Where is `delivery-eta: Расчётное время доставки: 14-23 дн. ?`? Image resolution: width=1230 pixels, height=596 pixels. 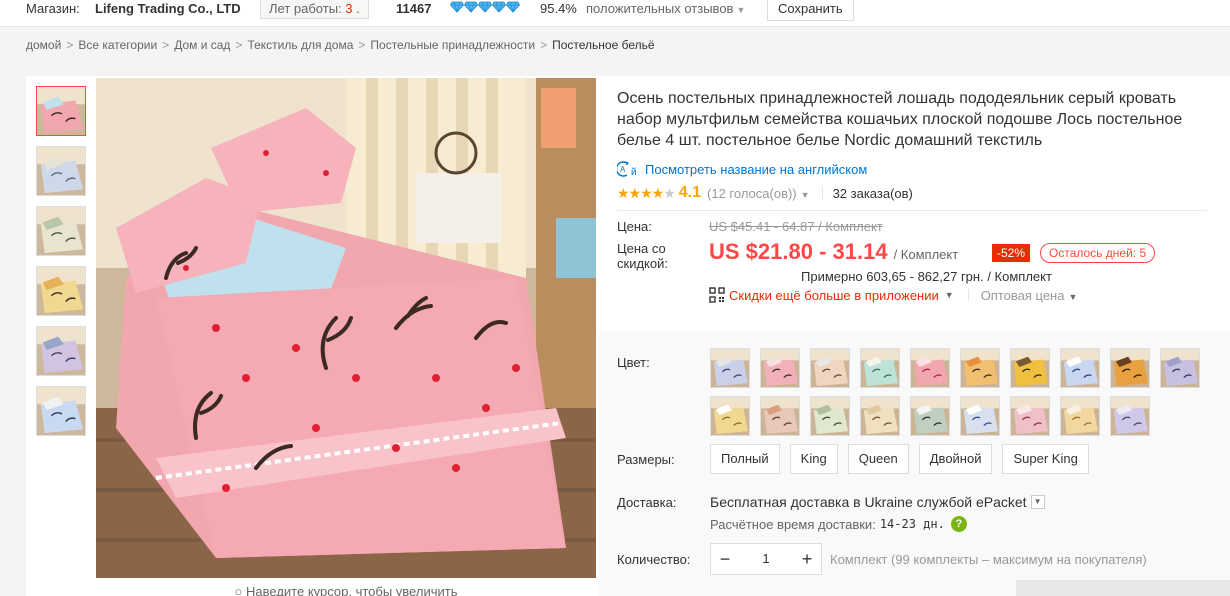
delivery-eta: Расчётное время доставки: 14-23 дн. ? is located at coordinates (838, 524).